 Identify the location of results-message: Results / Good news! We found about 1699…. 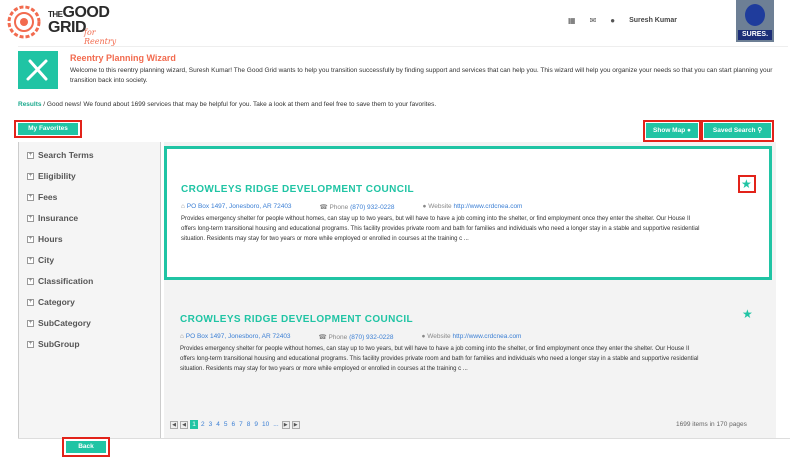
(227, 104).